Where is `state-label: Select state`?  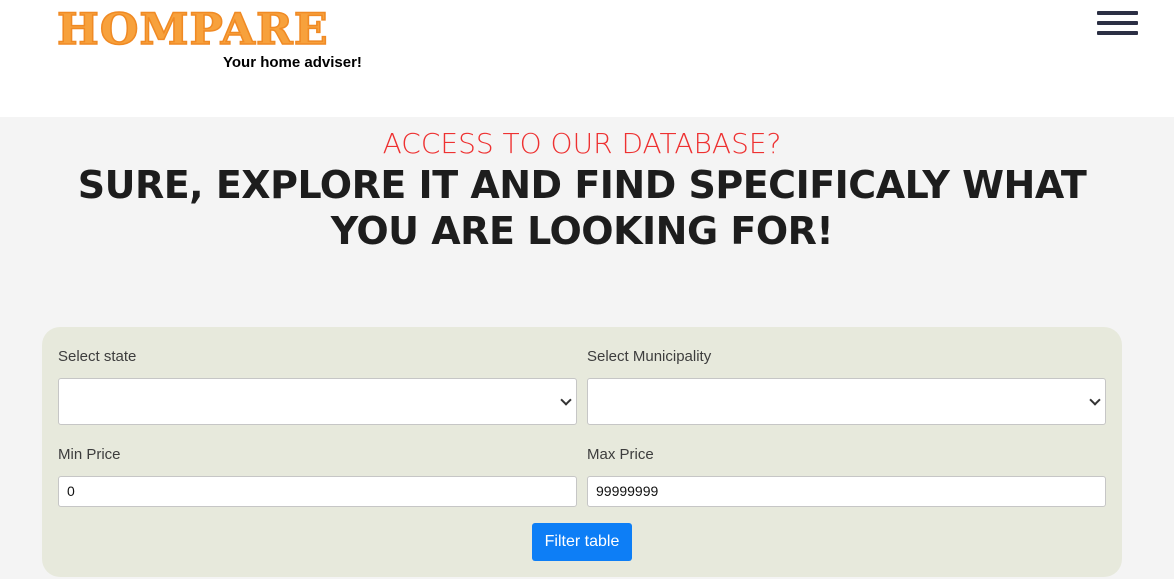 state-label: Select state is located at coordinates (97, 356).